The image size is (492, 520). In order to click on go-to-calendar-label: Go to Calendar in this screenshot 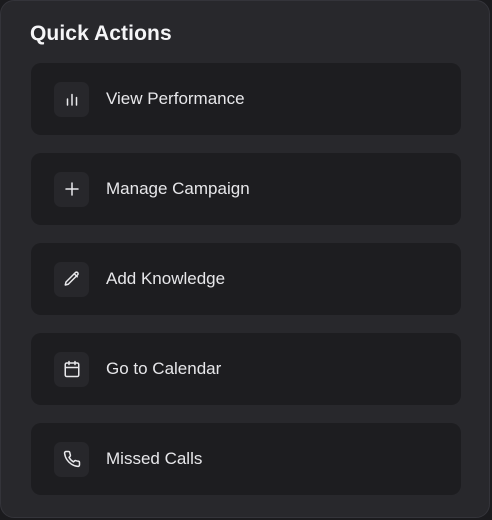, I will do `click(164, 368)`.